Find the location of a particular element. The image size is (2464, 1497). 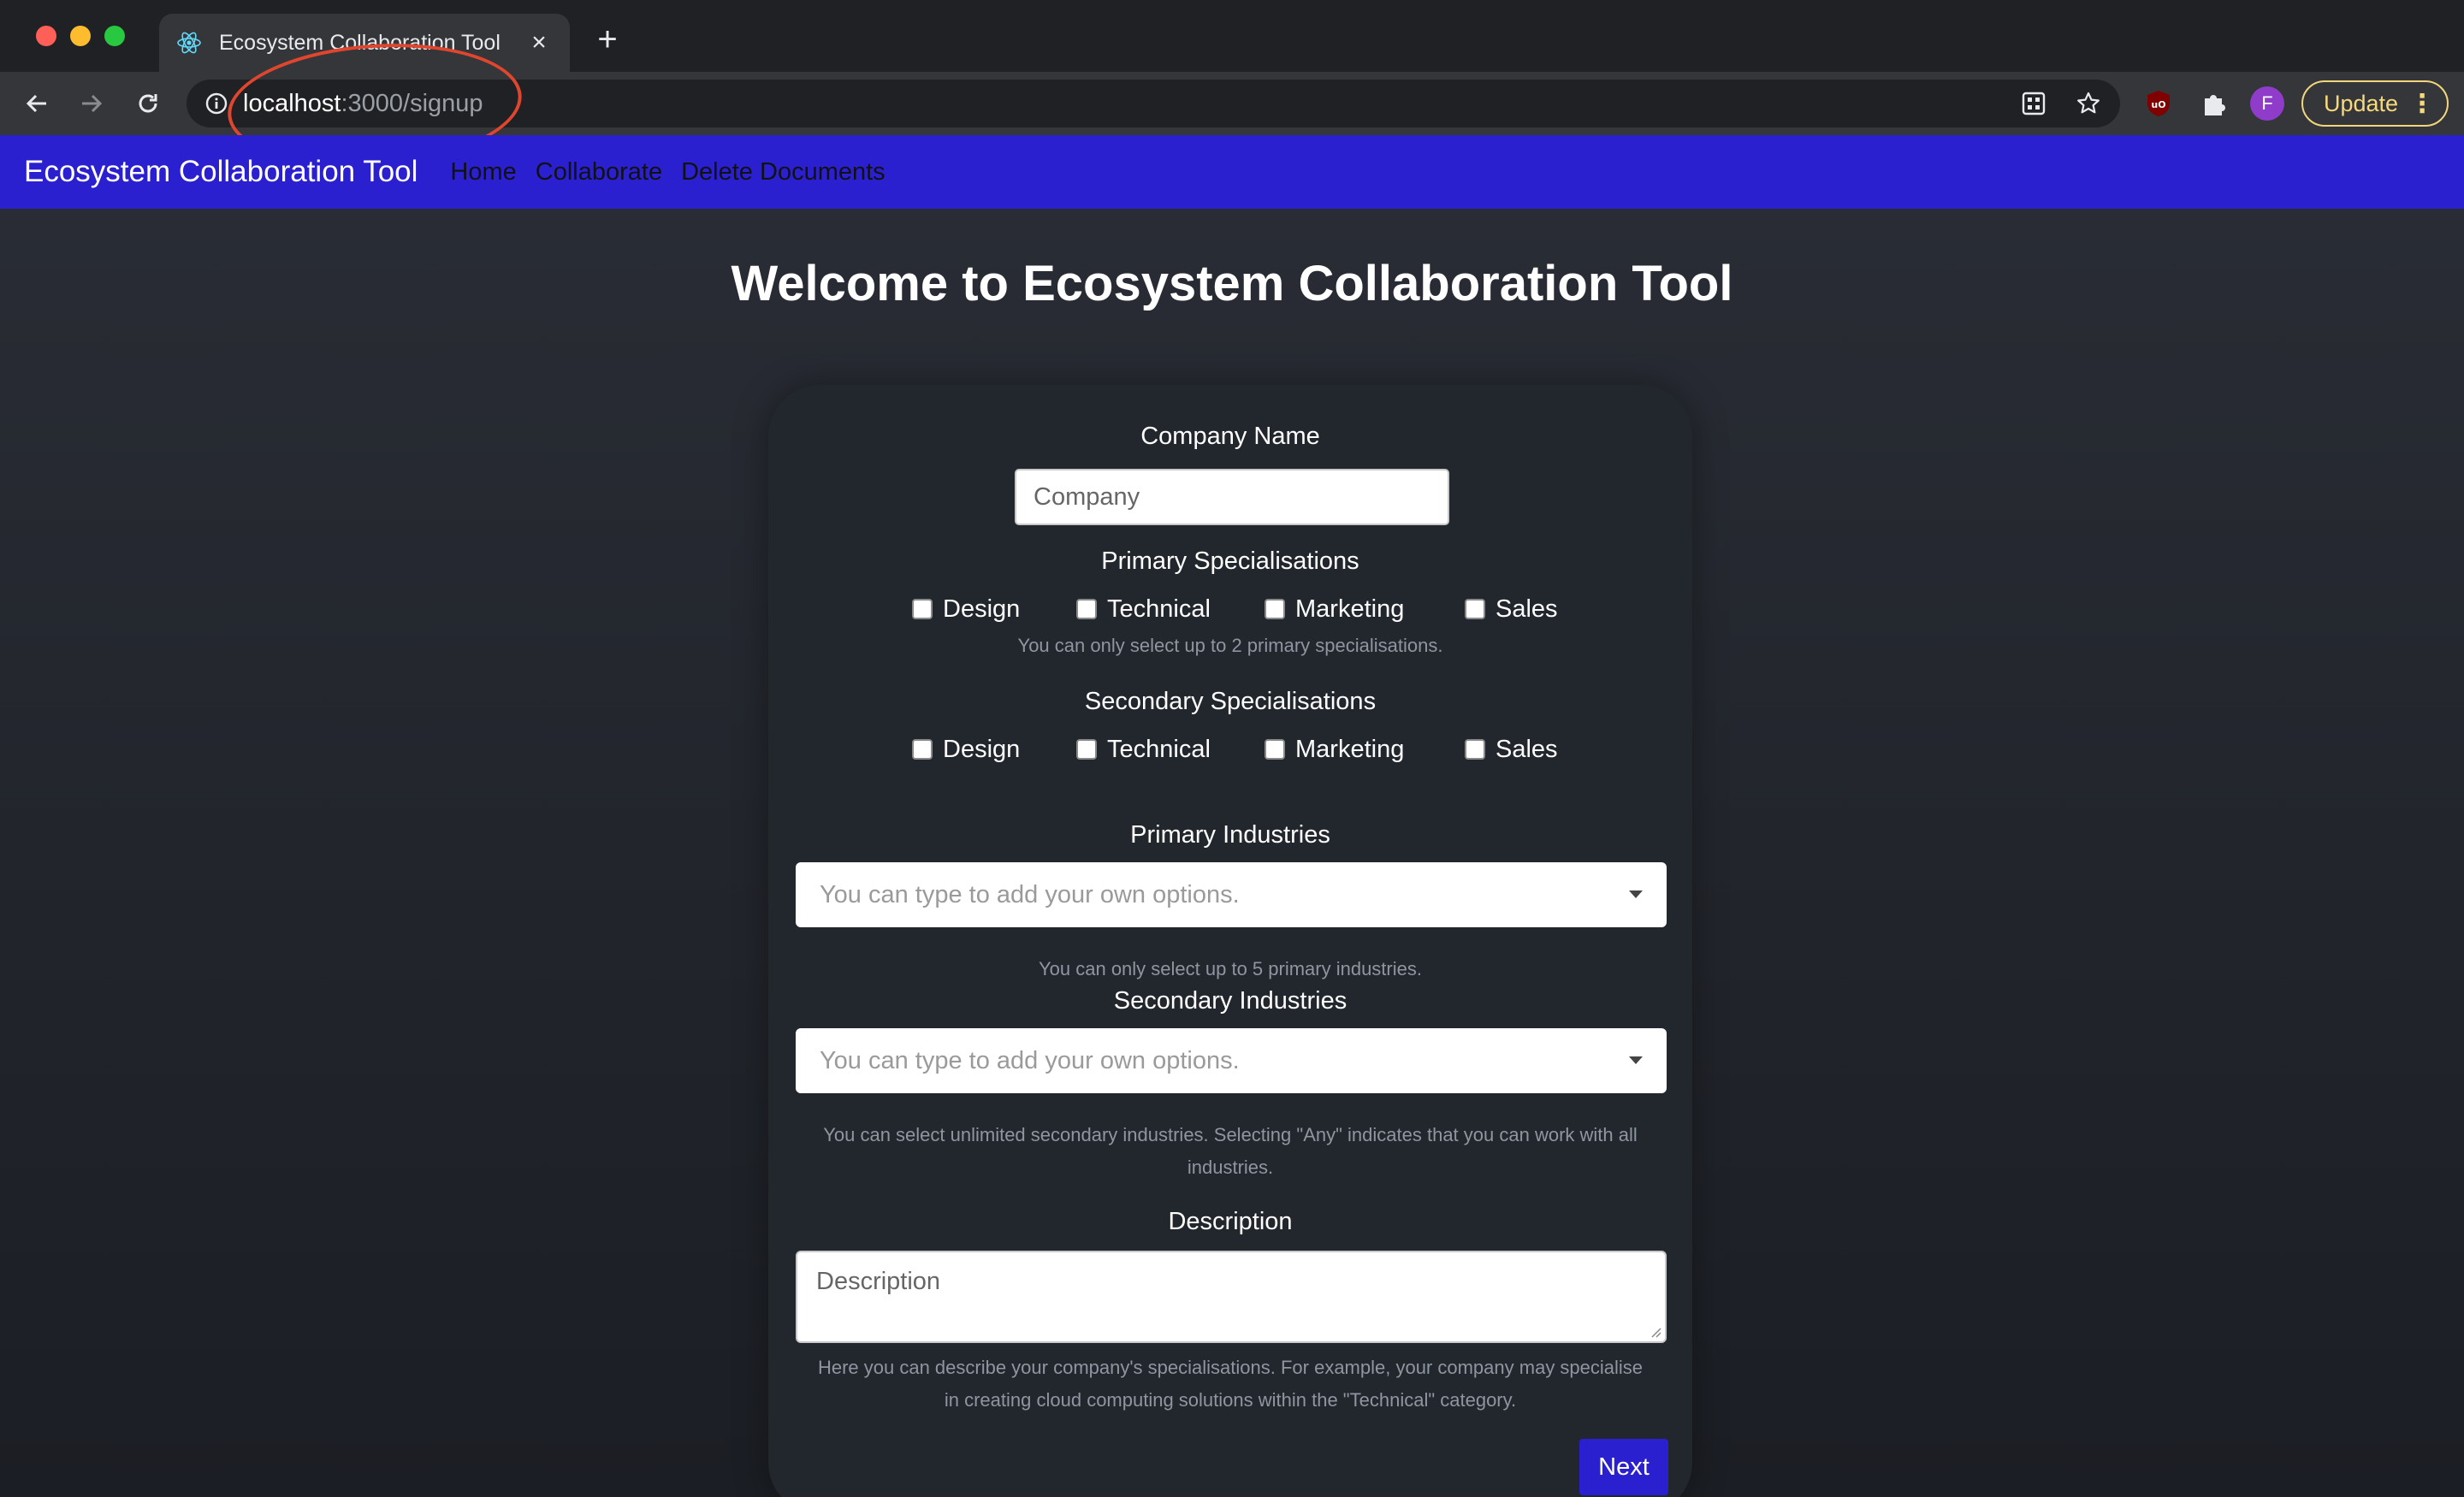

extensions-puzzle-icon is located at coordinates (2213, 103).